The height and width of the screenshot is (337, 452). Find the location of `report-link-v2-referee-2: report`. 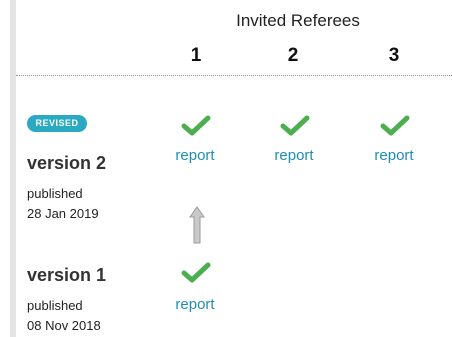

report-link-v2-referee-2: report is located at coordinates (294, 155).